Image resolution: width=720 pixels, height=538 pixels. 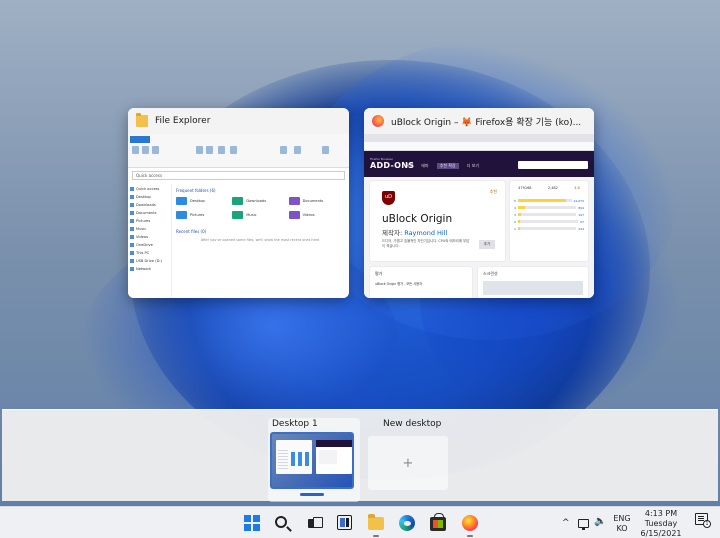 I want to click on desktop-1-thumbnail, so click(x=312, y=460).